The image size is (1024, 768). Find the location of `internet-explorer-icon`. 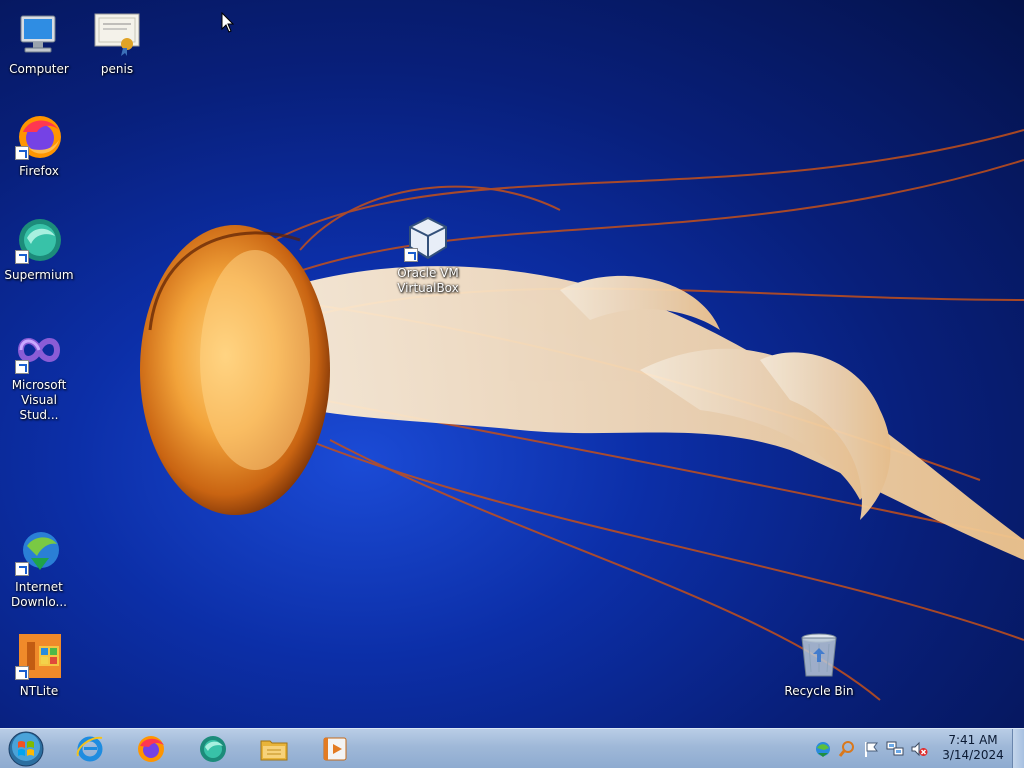

internet-explorer-icon is located at coordinates (89, 749).